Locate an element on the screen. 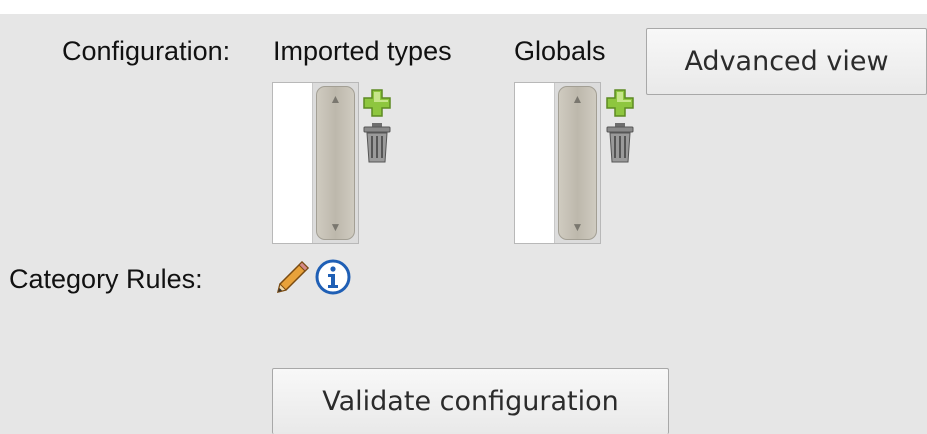 The image size is (927, 434). imported-types-list: ▲ ▼ is located at coordinates (315, 163).